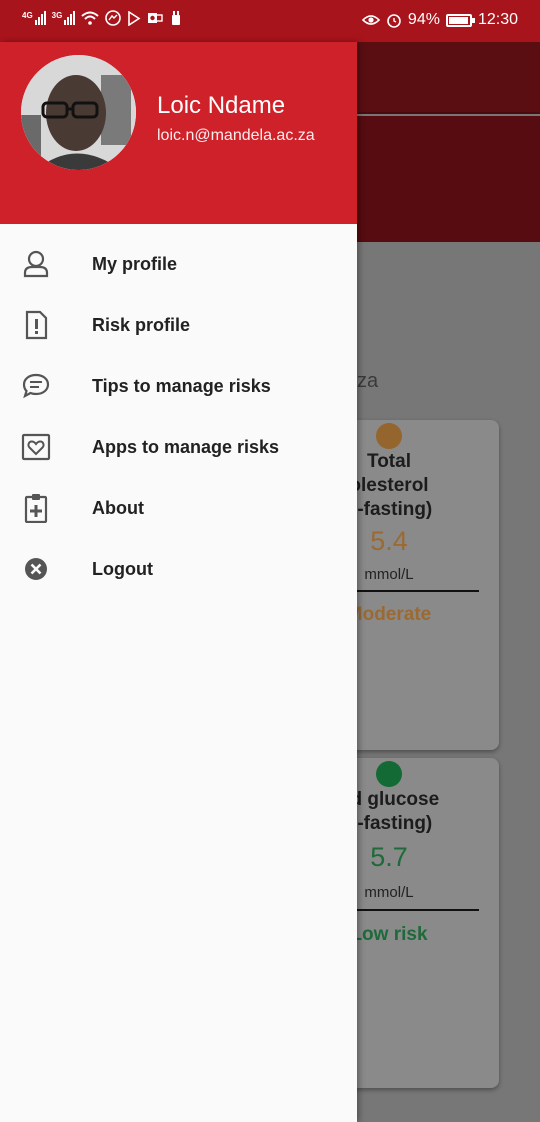  I want to click on play-store-icon, so click(134, 18).